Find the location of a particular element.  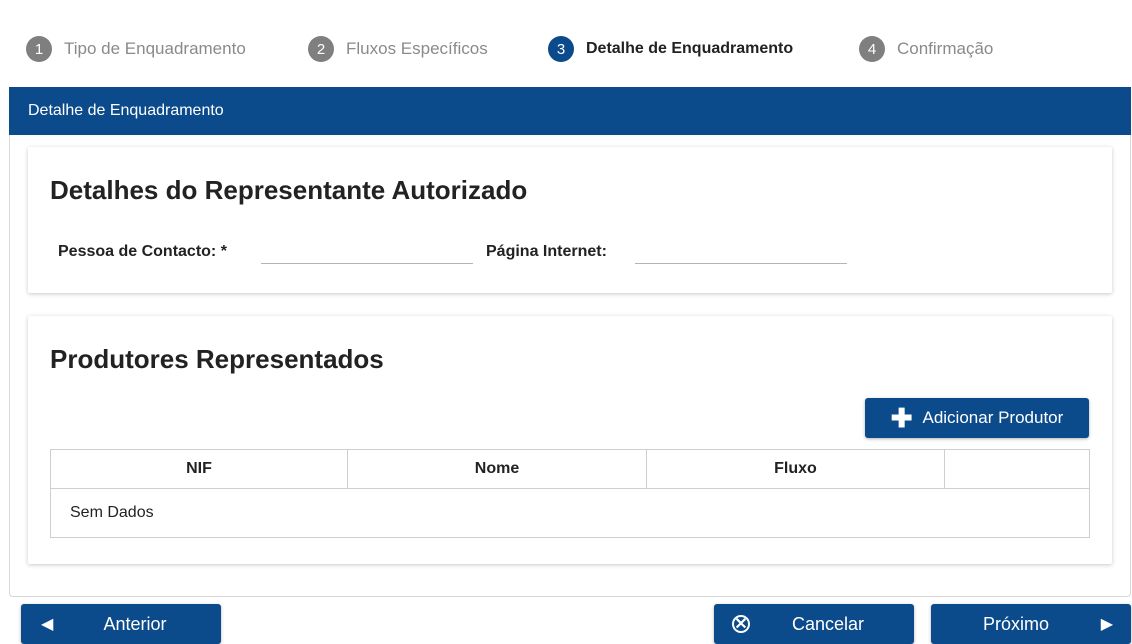

step-confirmacao: 4 Confirmação is located at coordinates (926, 49).